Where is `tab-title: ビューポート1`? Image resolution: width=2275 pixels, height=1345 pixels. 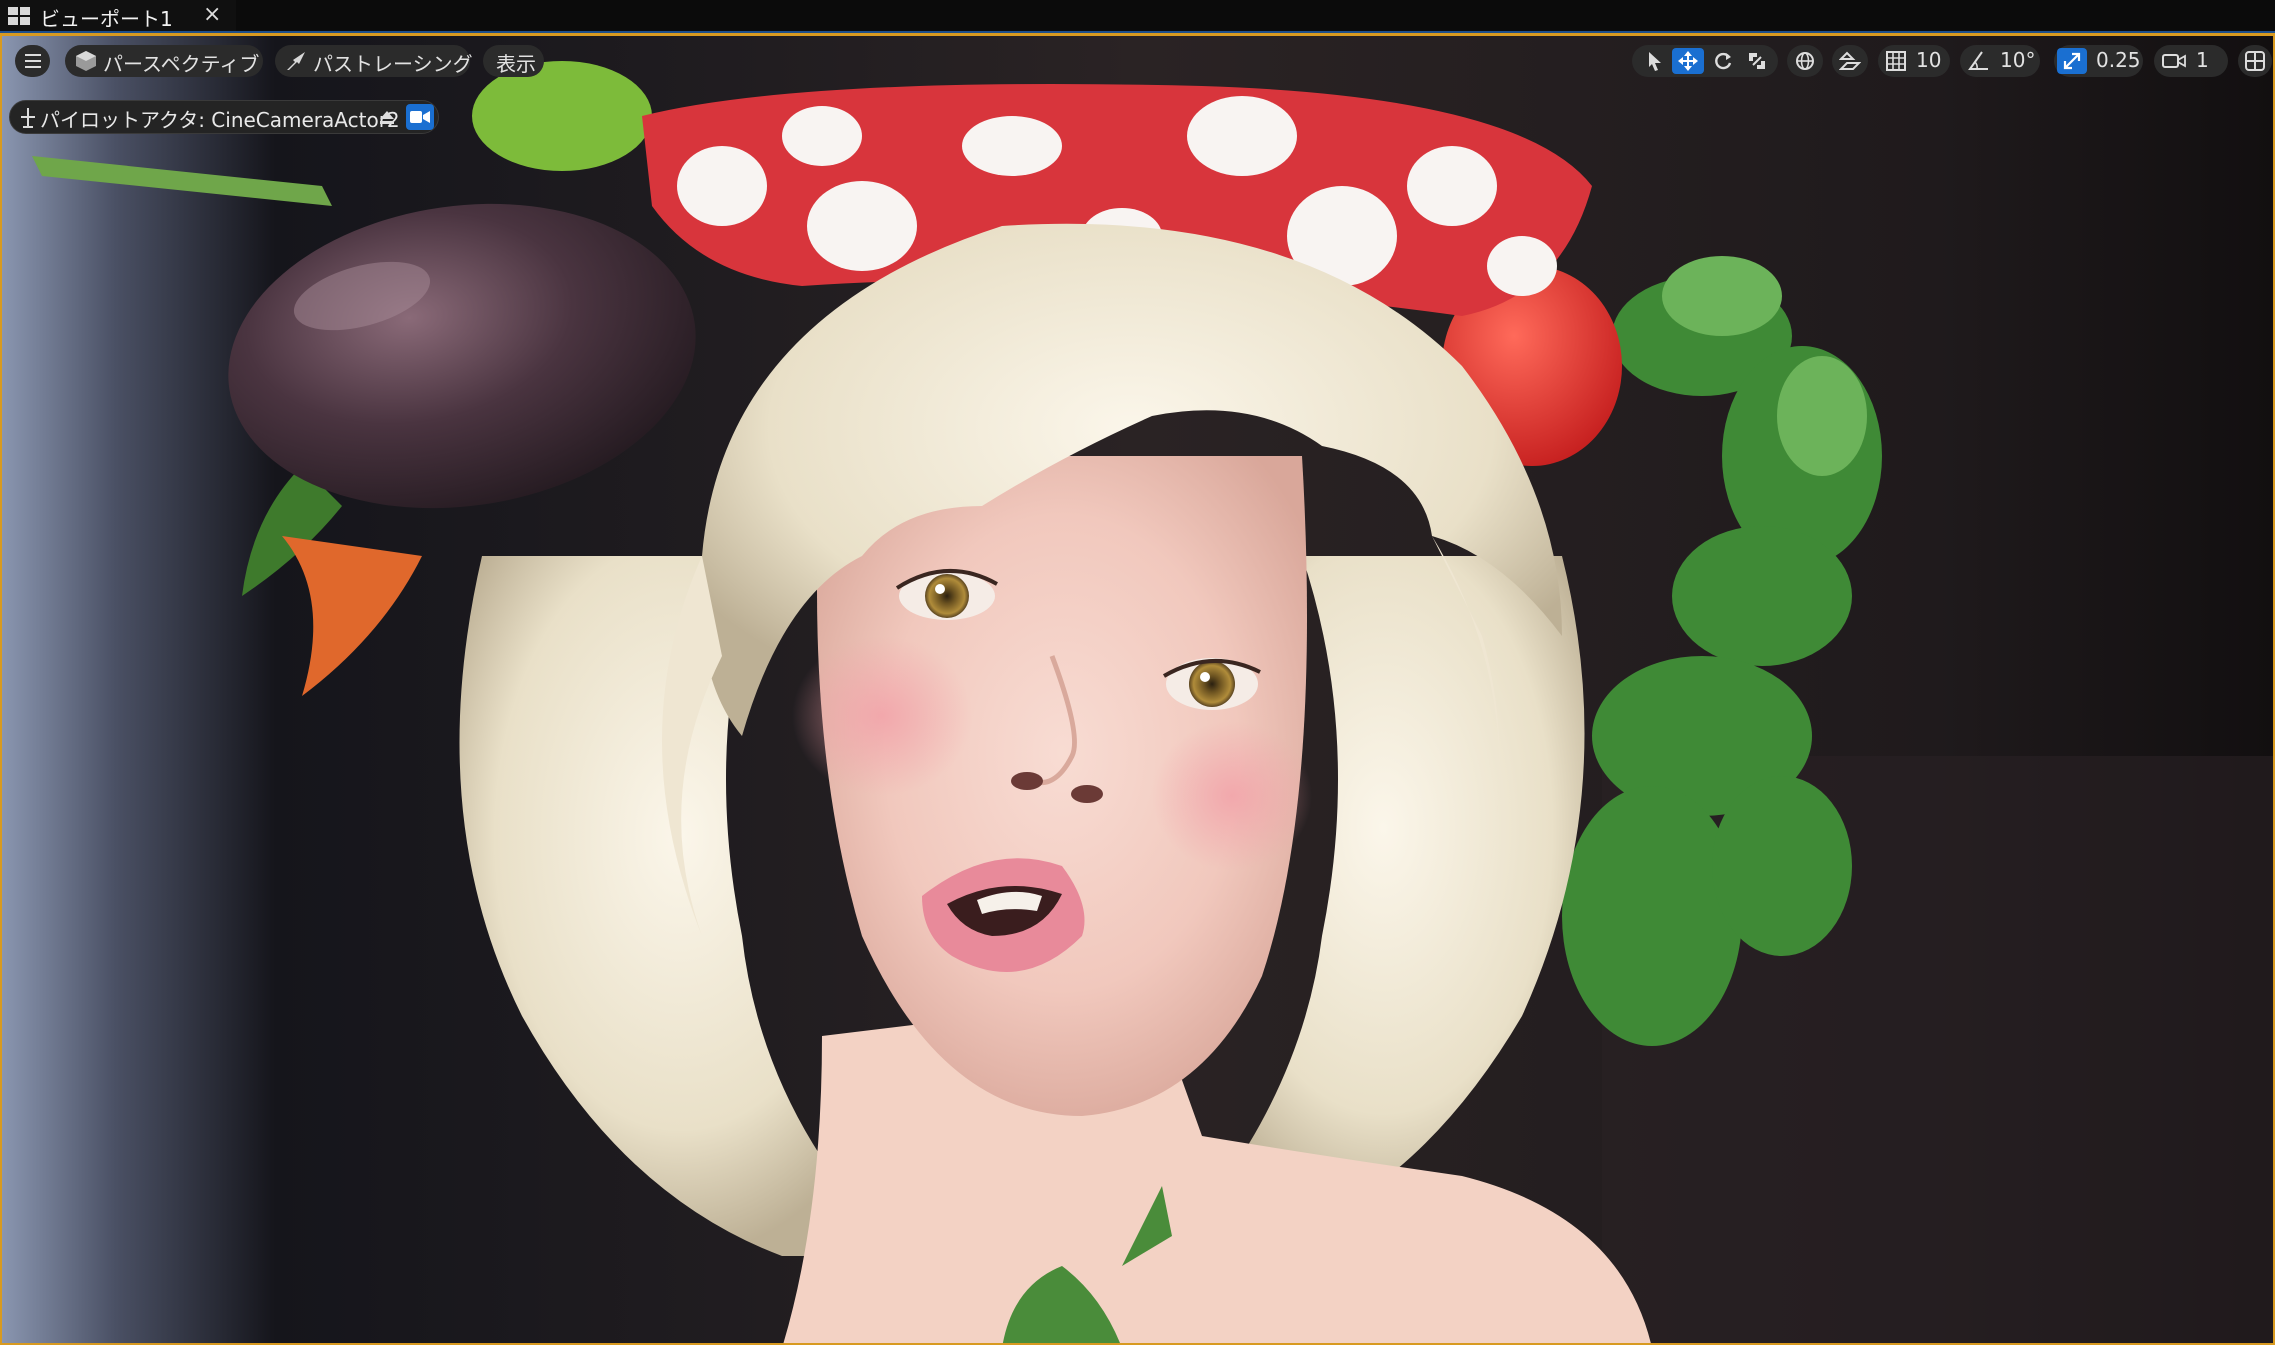 tab-title: ビューポート1 is located at coordinates (106, 19).